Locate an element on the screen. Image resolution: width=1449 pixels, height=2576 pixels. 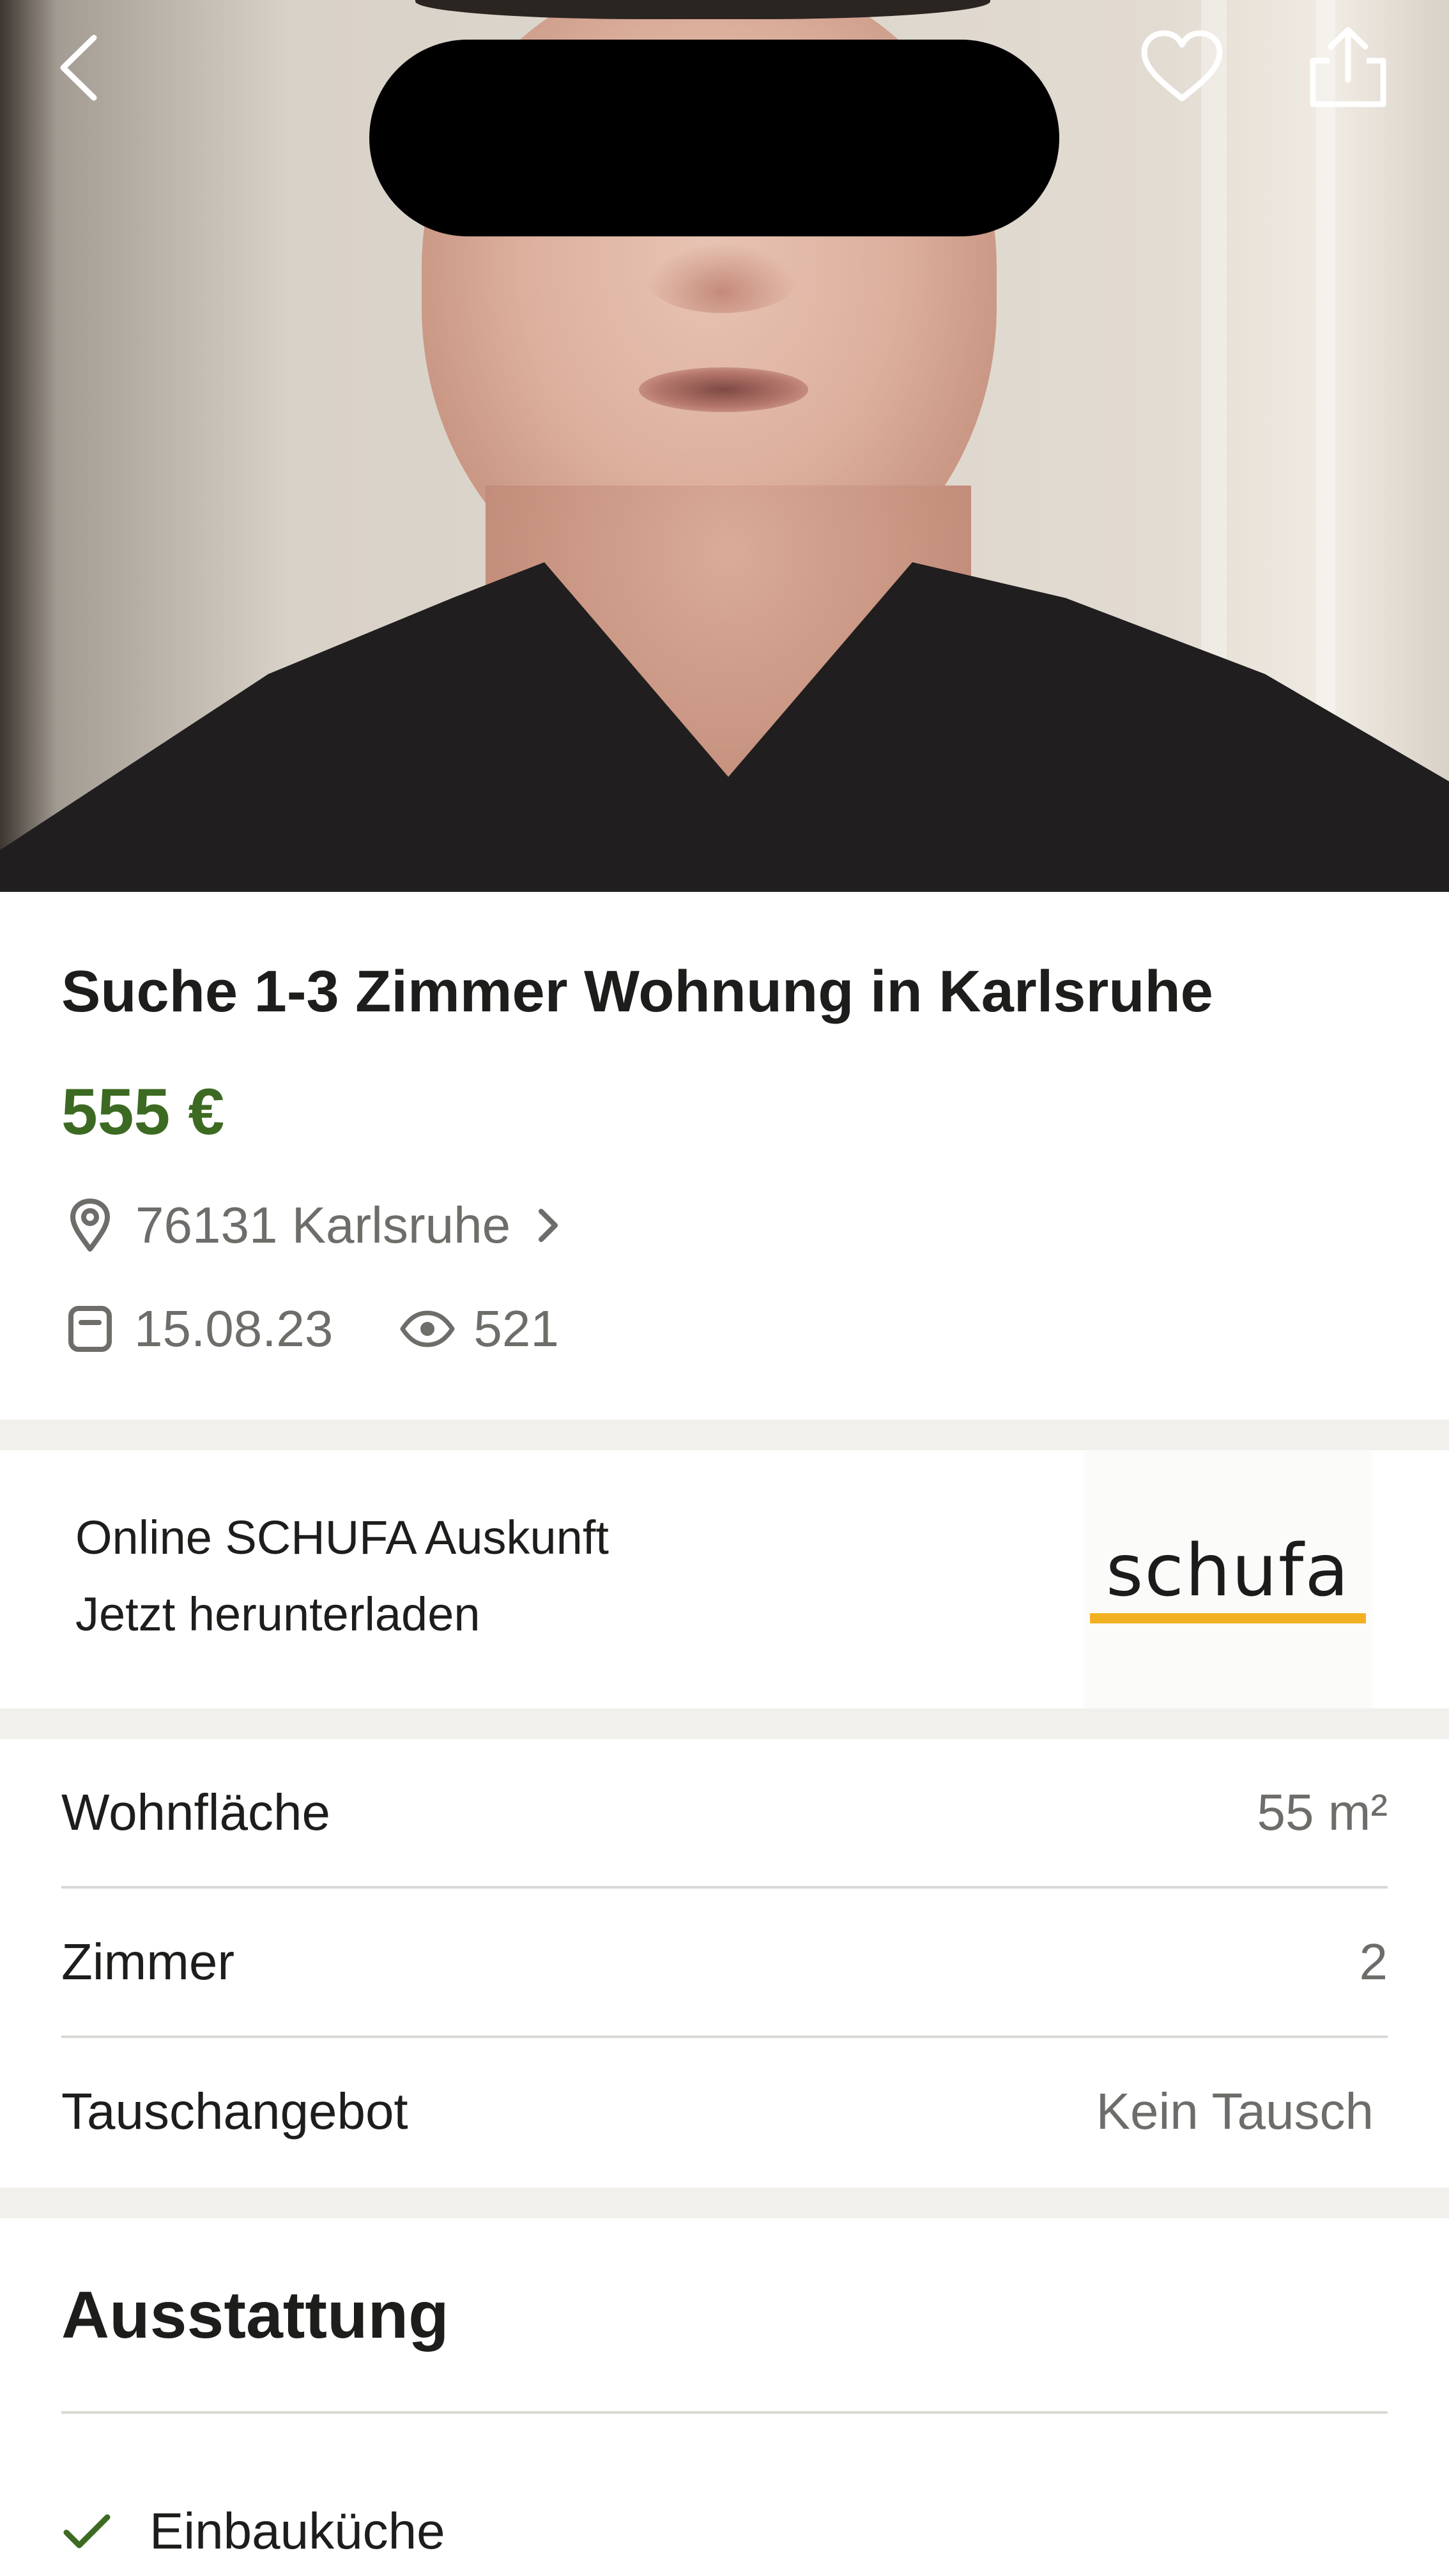
features-heading: Ausstattung is located at coordinates (255, 2315).